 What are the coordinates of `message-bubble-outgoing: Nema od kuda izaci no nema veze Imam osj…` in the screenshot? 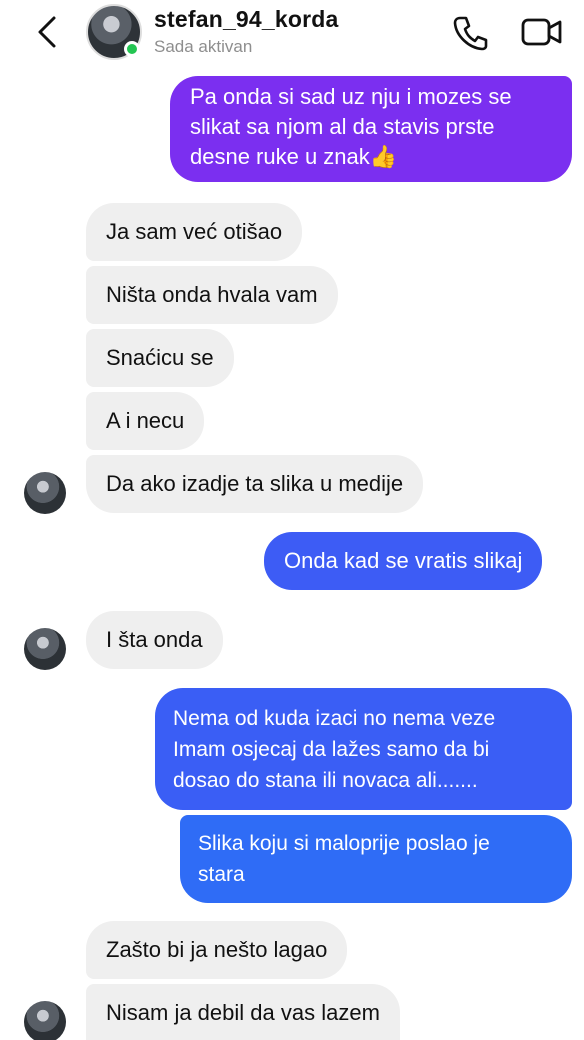 It's located at (363, 749).